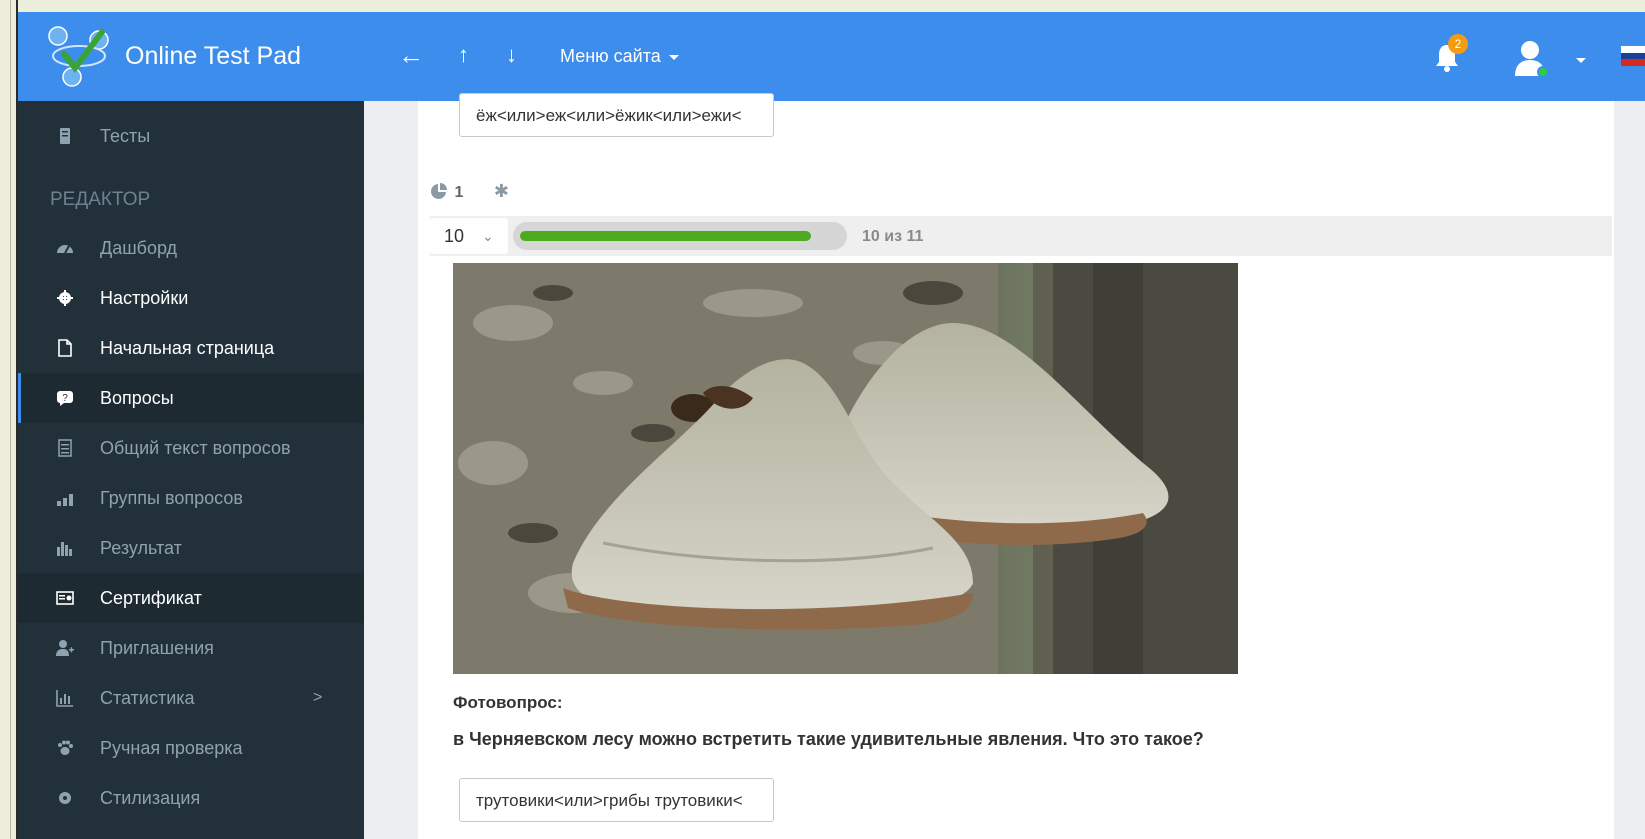  I want to click on sidebar-item-invitations: Приглашения, so click(191, 648).